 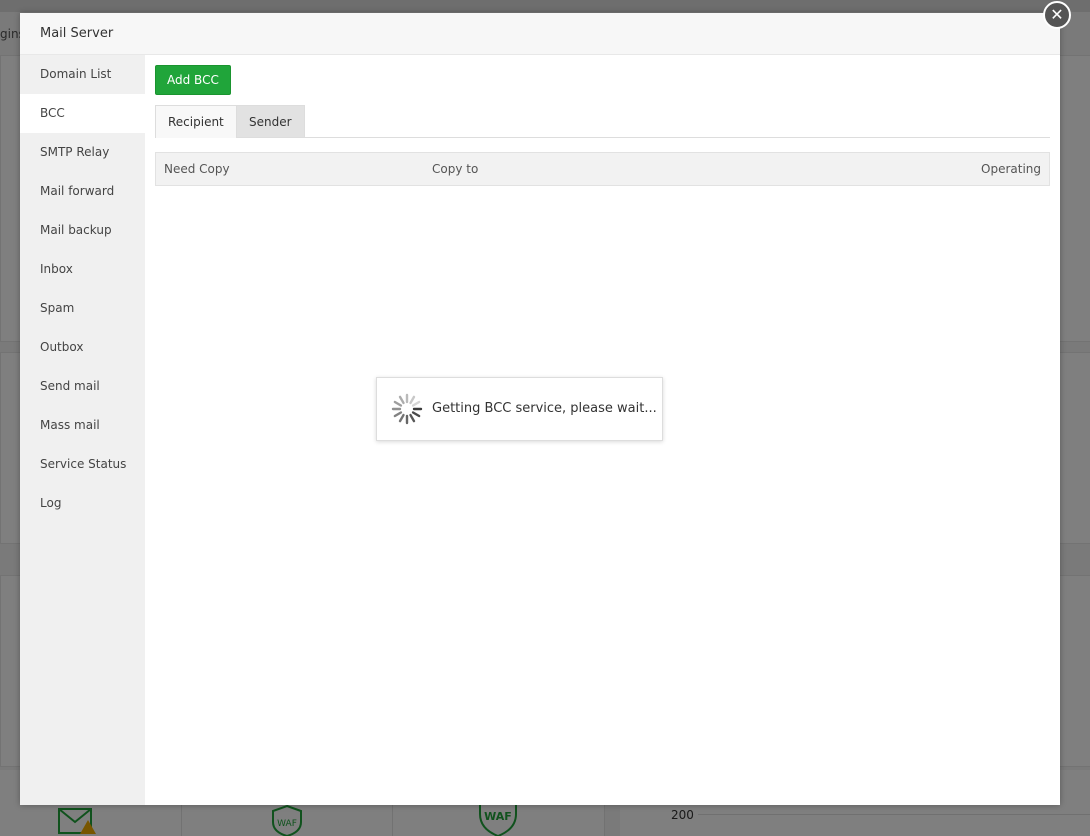 What do you see at coordinates (602, 246) in the screenshot?
I see `bcc-table-body` at bounding box center [602, 246].